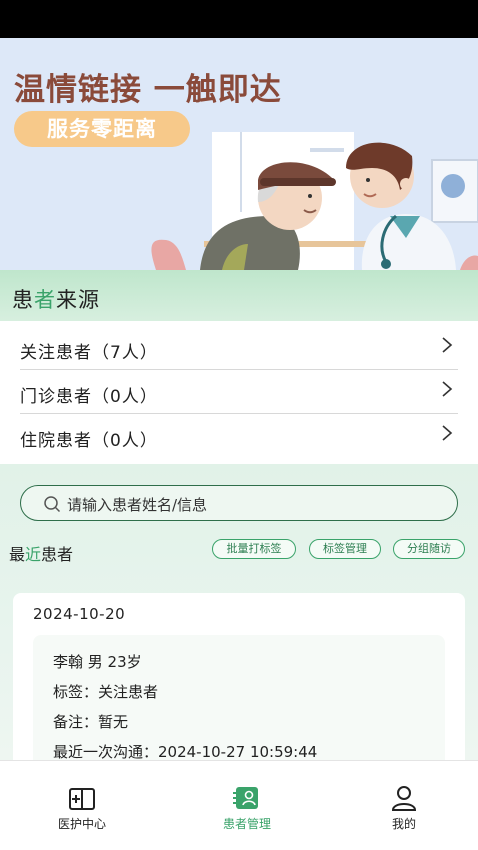 This screenshot has width=478, height=850. What do you see at coordinates (91, 722) in the screenshot?
I see `patient-note: 备注：暂无` at bounding box center [91, 722].